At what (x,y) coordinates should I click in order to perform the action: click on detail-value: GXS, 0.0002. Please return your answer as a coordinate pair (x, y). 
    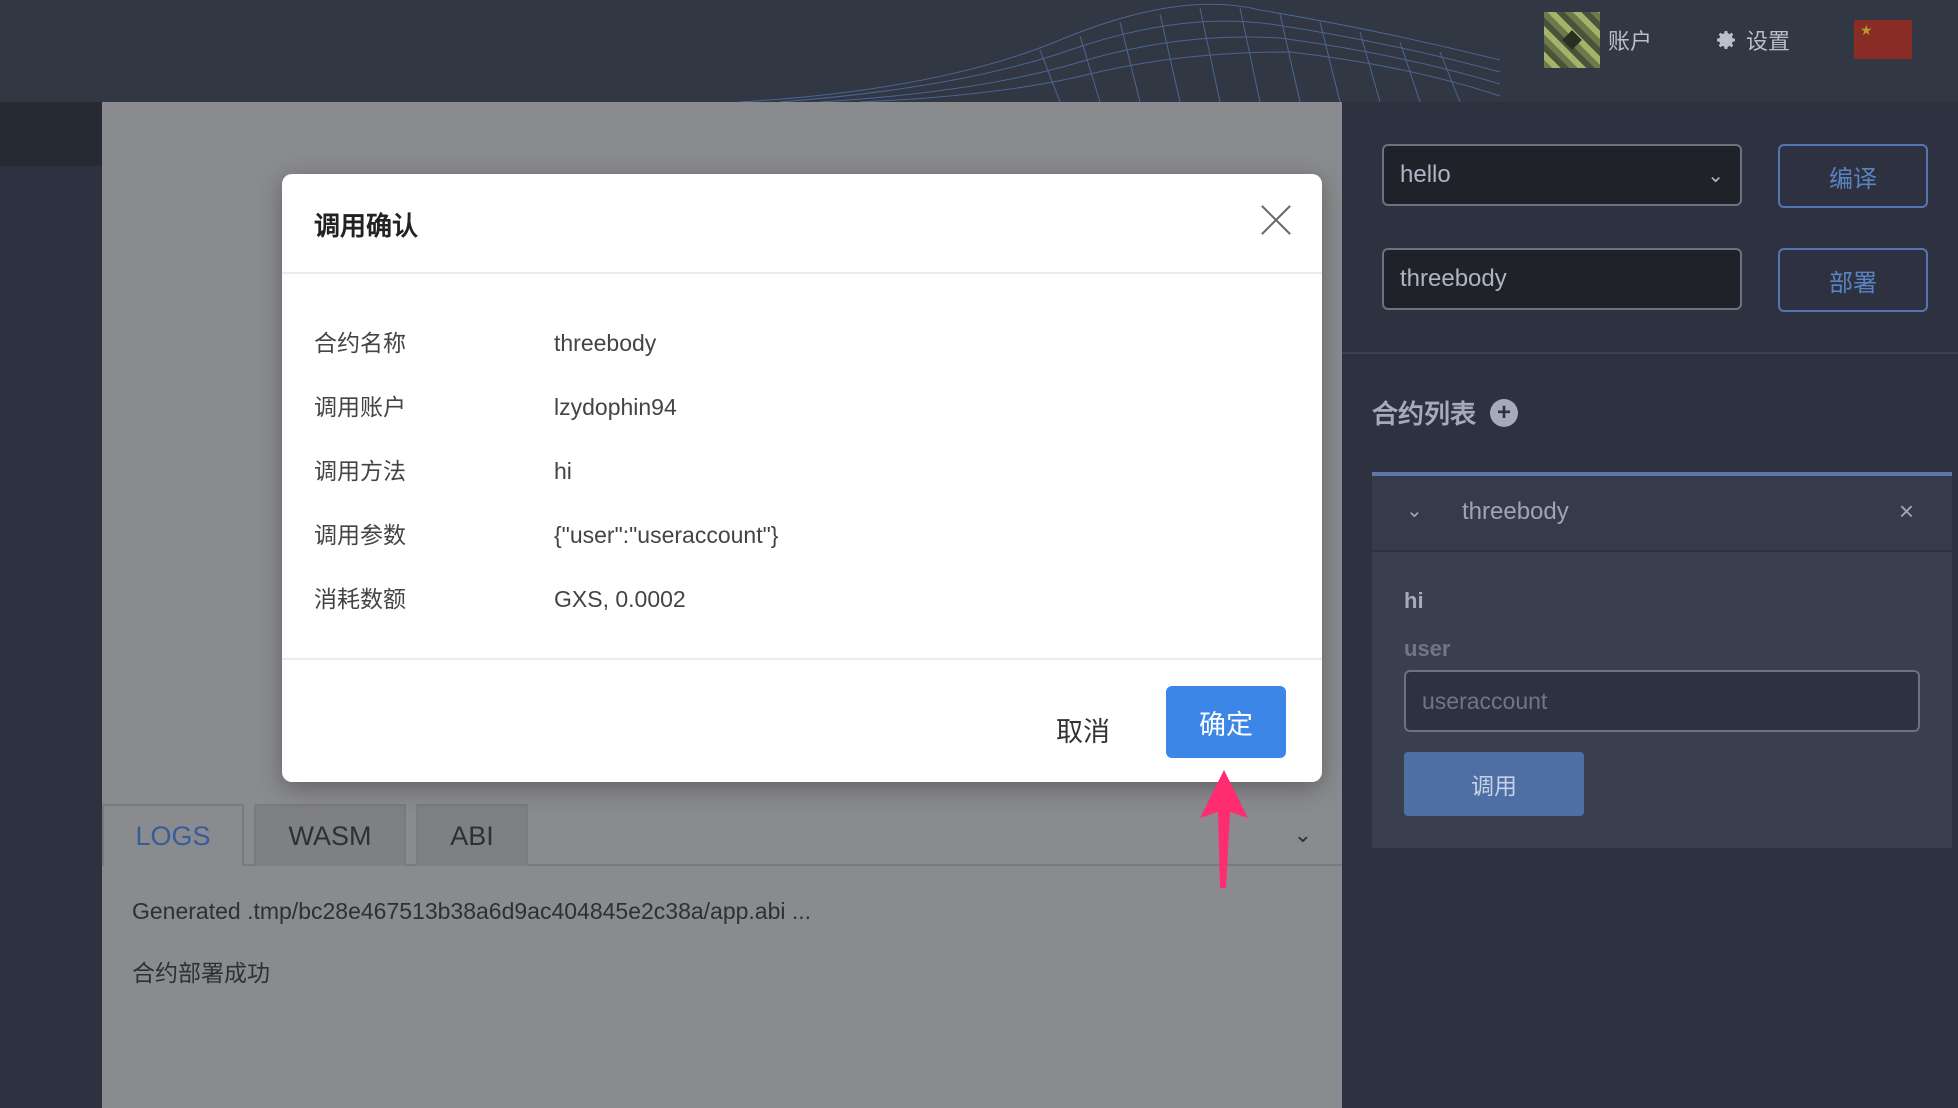
    Looking at the image, I should click on (620, 599).